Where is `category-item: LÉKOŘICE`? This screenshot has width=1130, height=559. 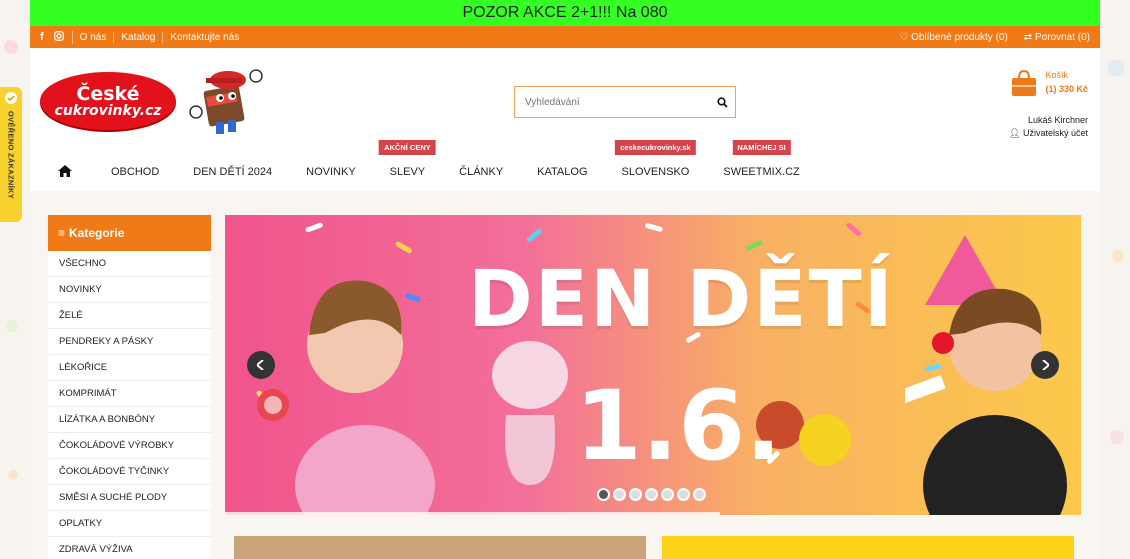 category-item: LÉKOŘICE is located at coordinates (129, 368).